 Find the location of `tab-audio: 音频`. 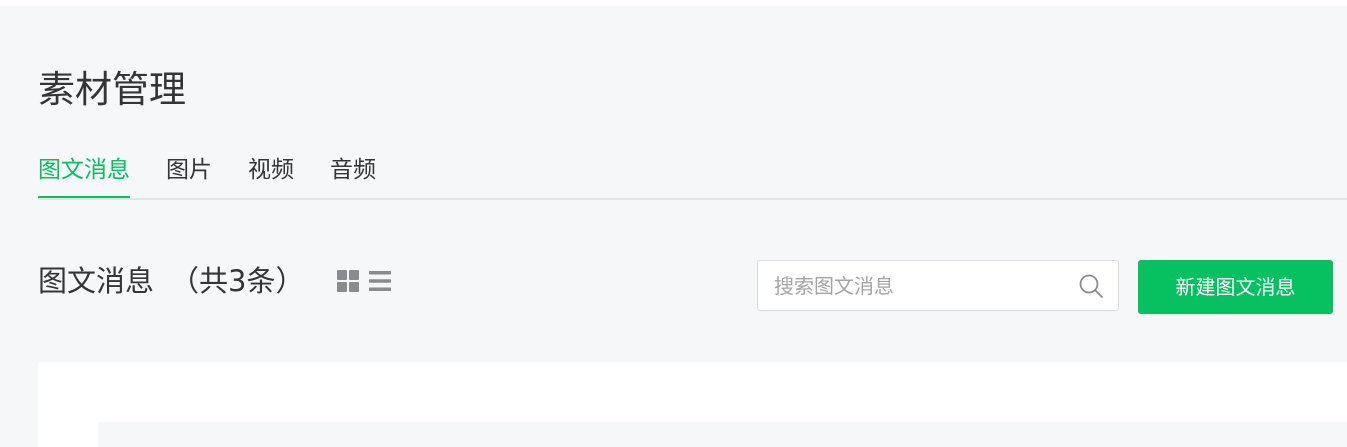

tab-audio: 音频 is located at coordinates (353, 175).